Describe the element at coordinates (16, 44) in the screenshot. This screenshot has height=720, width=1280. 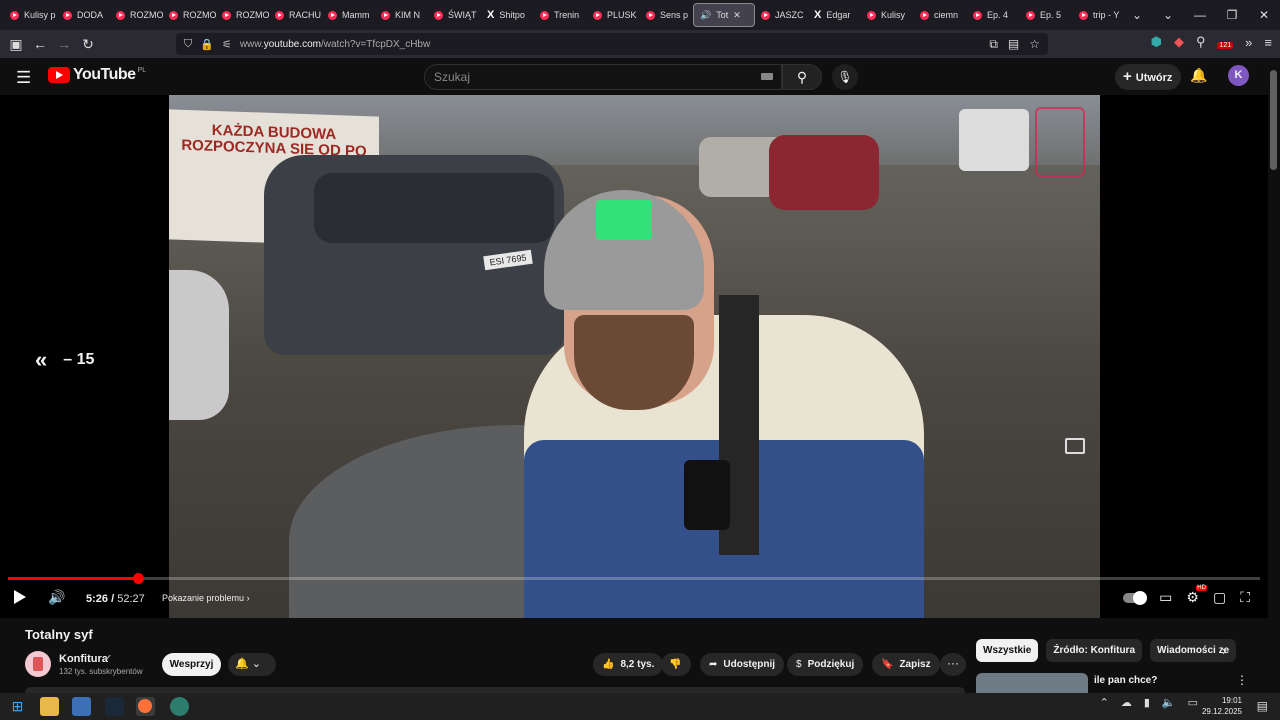
I see `sidebar-toggle-icon: ▣` at that location.